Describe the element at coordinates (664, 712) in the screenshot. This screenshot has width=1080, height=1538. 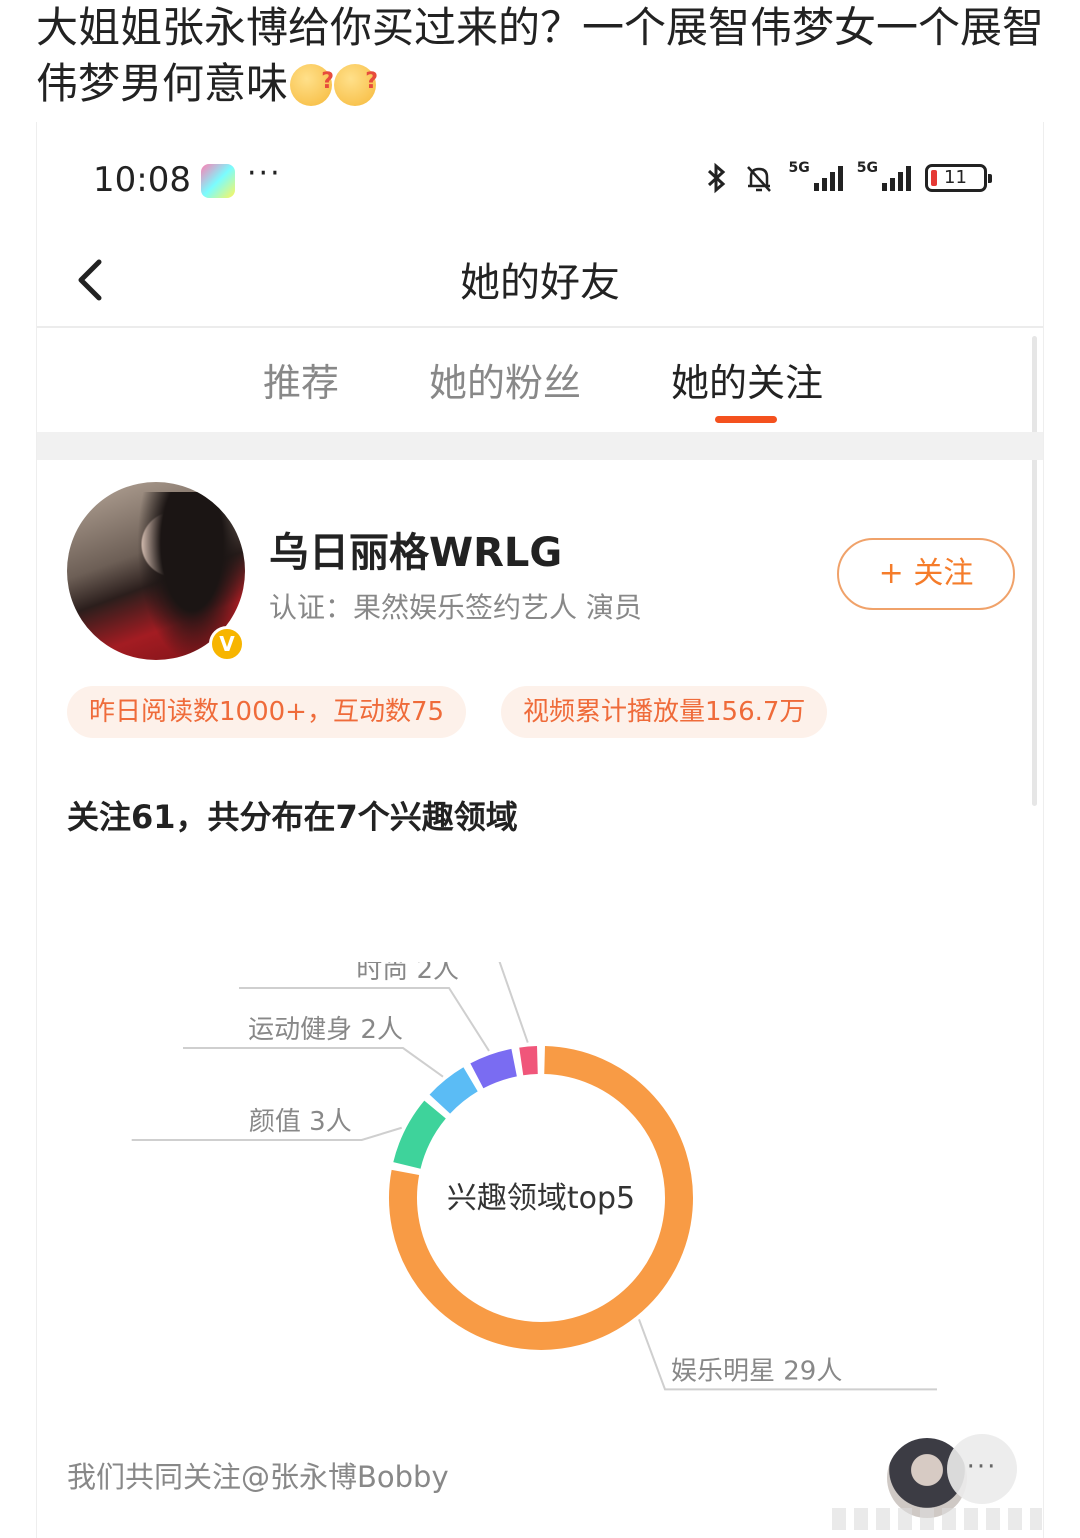
I see `stat-pill-video-plays: 视频累计播放量156.7万` at that location.